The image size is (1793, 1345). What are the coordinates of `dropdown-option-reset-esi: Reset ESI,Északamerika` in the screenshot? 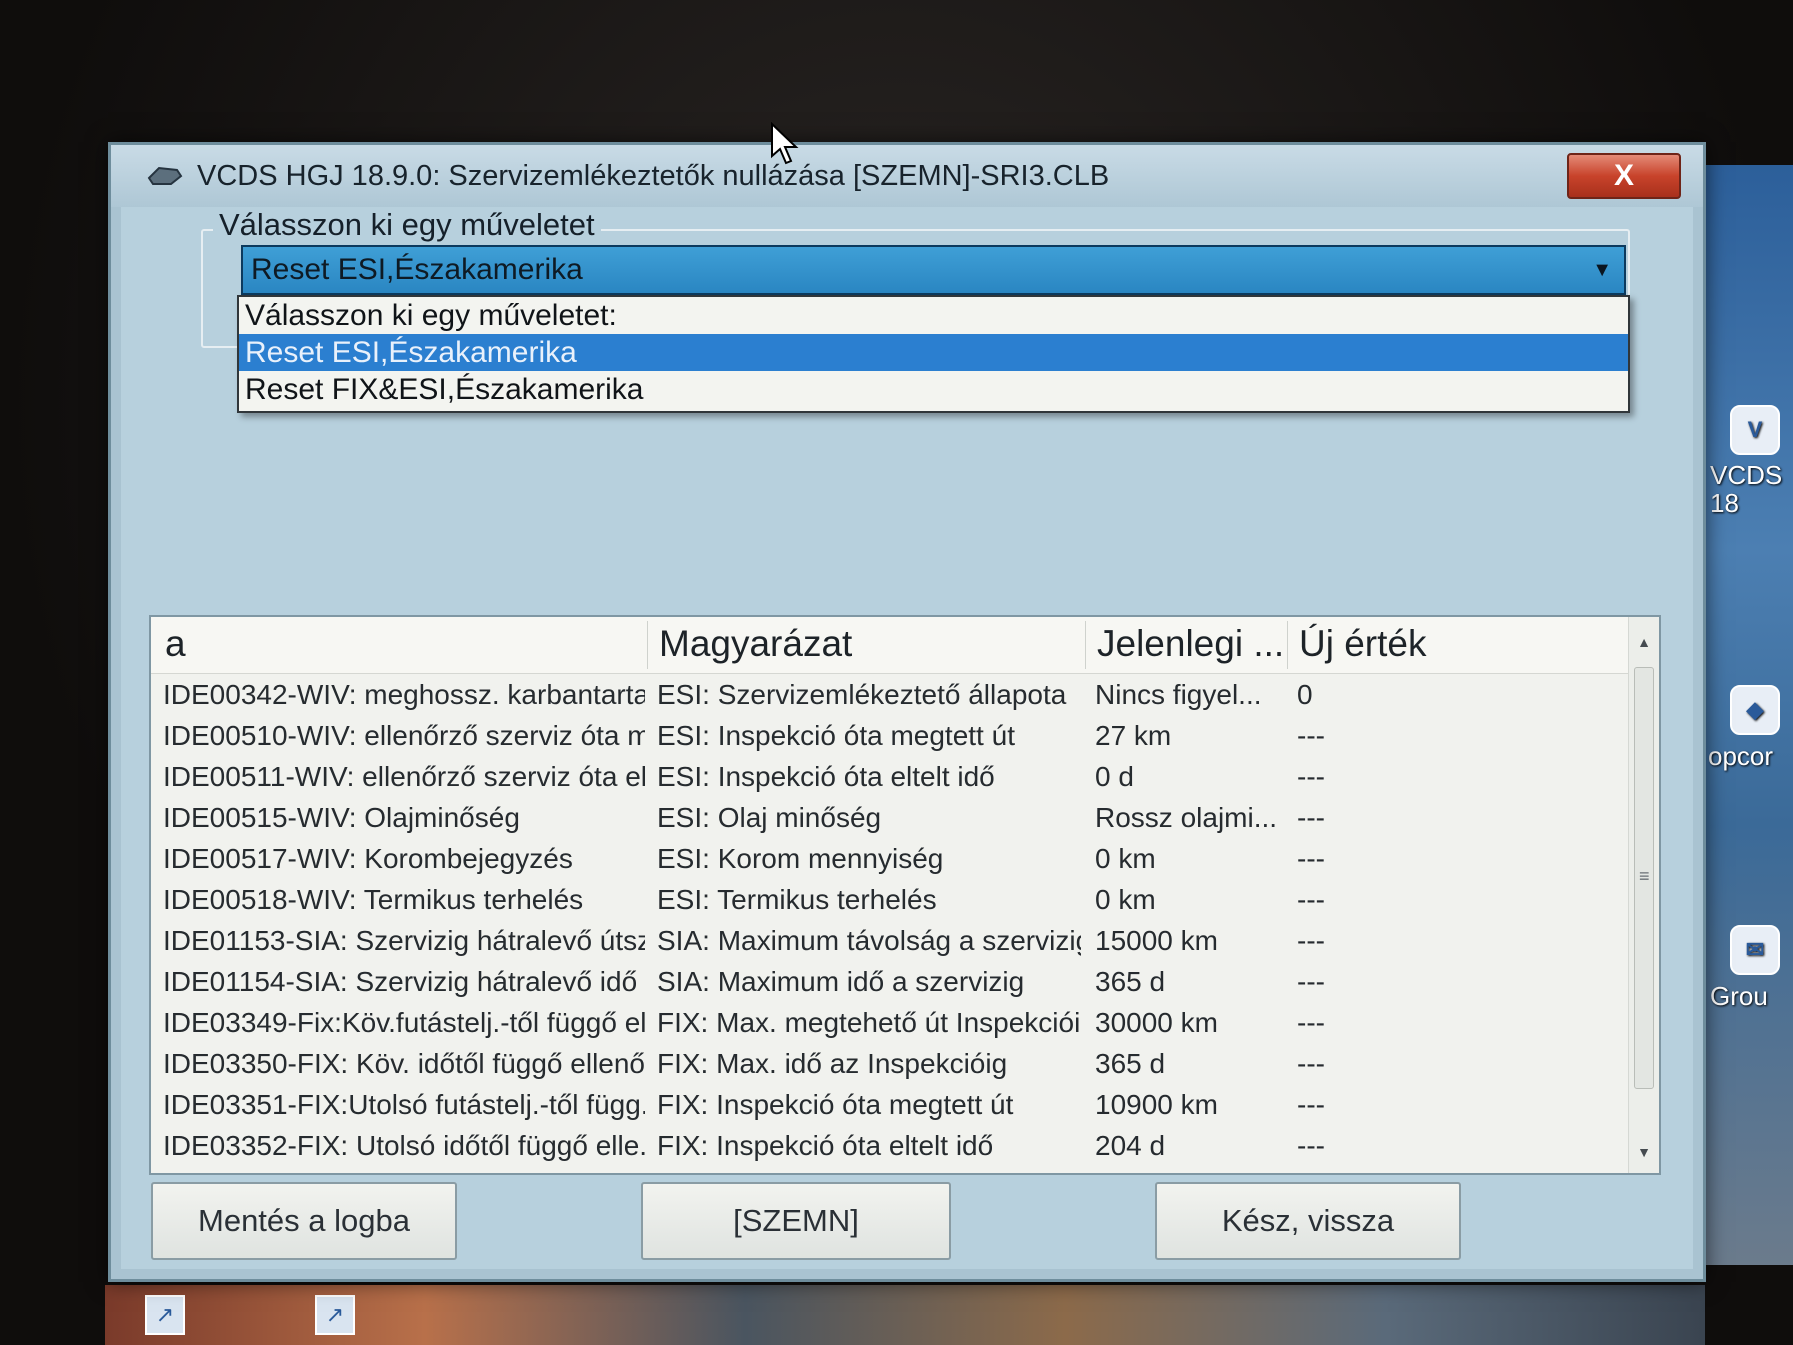 It's located at (933, 352).